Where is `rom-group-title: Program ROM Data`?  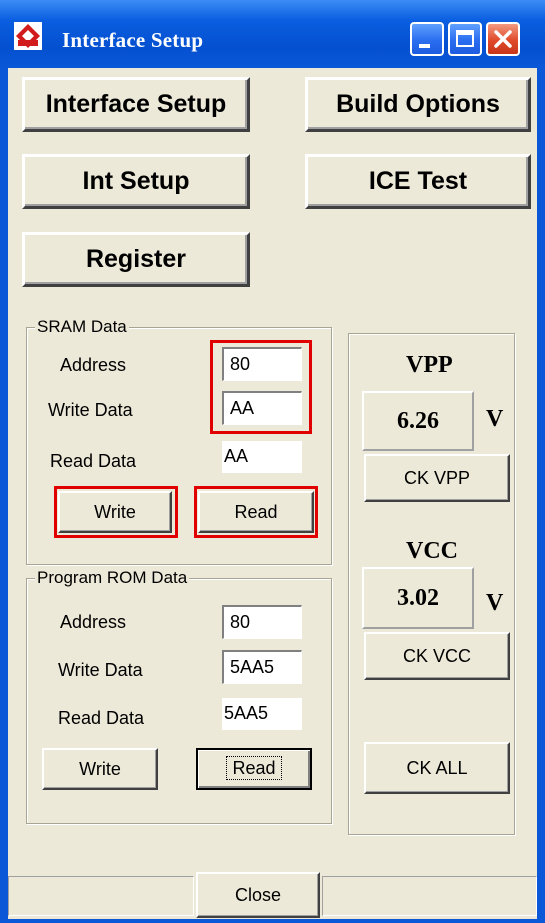
rom-group-title: Program ROM Data is located at coordinates (112, 578).